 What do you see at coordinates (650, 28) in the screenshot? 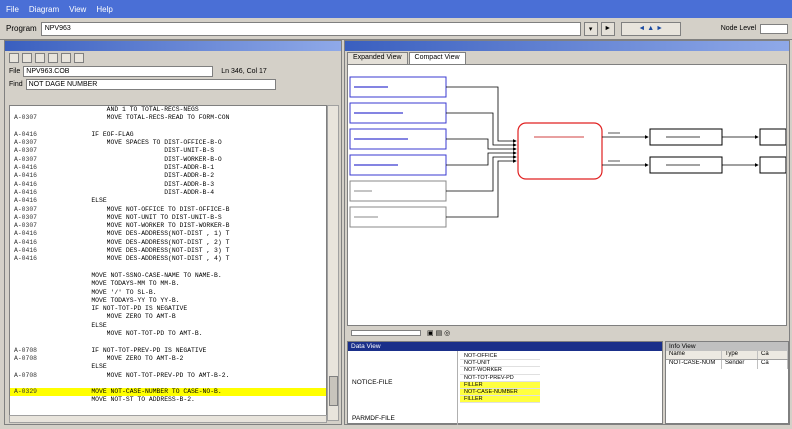
I see `view-buttons: ◄ ▲ ►` at bounding box center [650, 28].